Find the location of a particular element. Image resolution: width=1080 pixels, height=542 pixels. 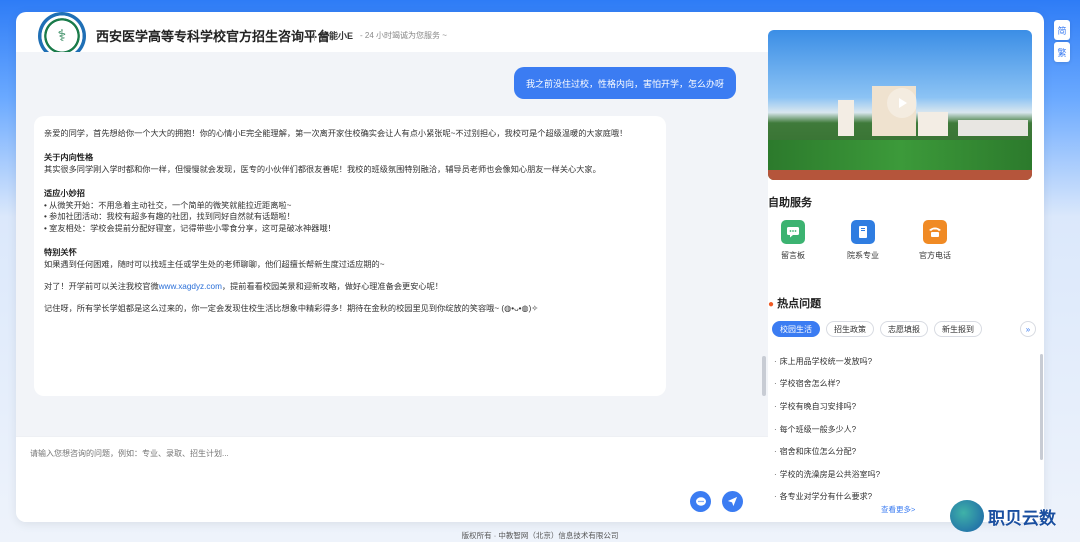

question-item: 宿舍和床位怎么分配? is located at coordinates (909, 451).